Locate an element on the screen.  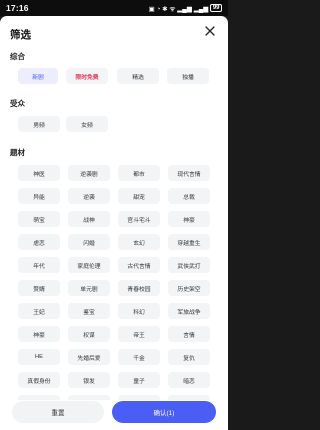
chip-theme: 穿越重生 is located at coordinates (189, 242).